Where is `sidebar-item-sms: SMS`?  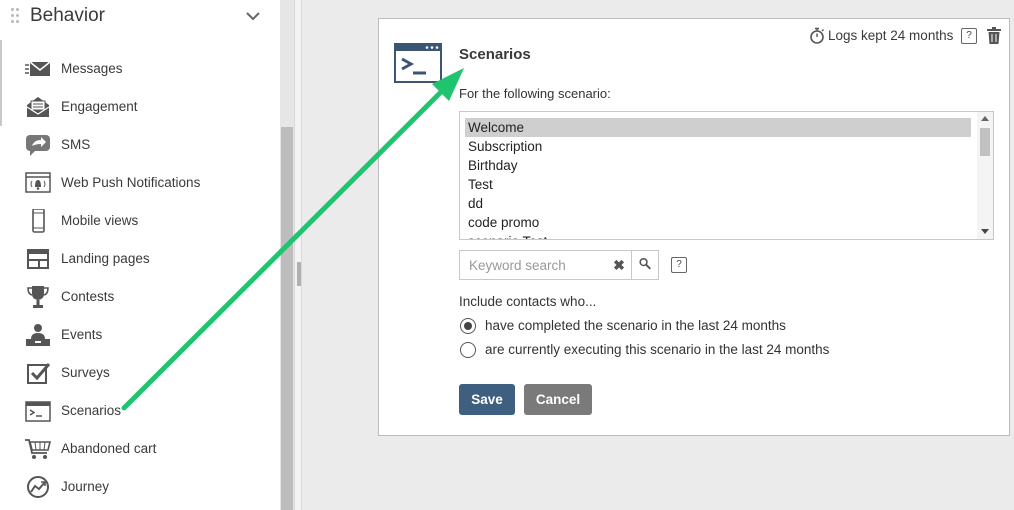 sidebar-item-sms: SMS is located at coordinates (149, 145).